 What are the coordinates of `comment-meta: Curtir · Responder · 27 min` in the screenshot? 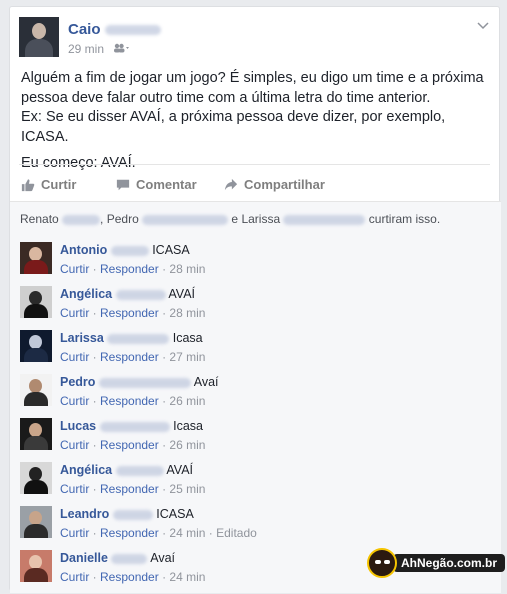 It's located at (133, 357).